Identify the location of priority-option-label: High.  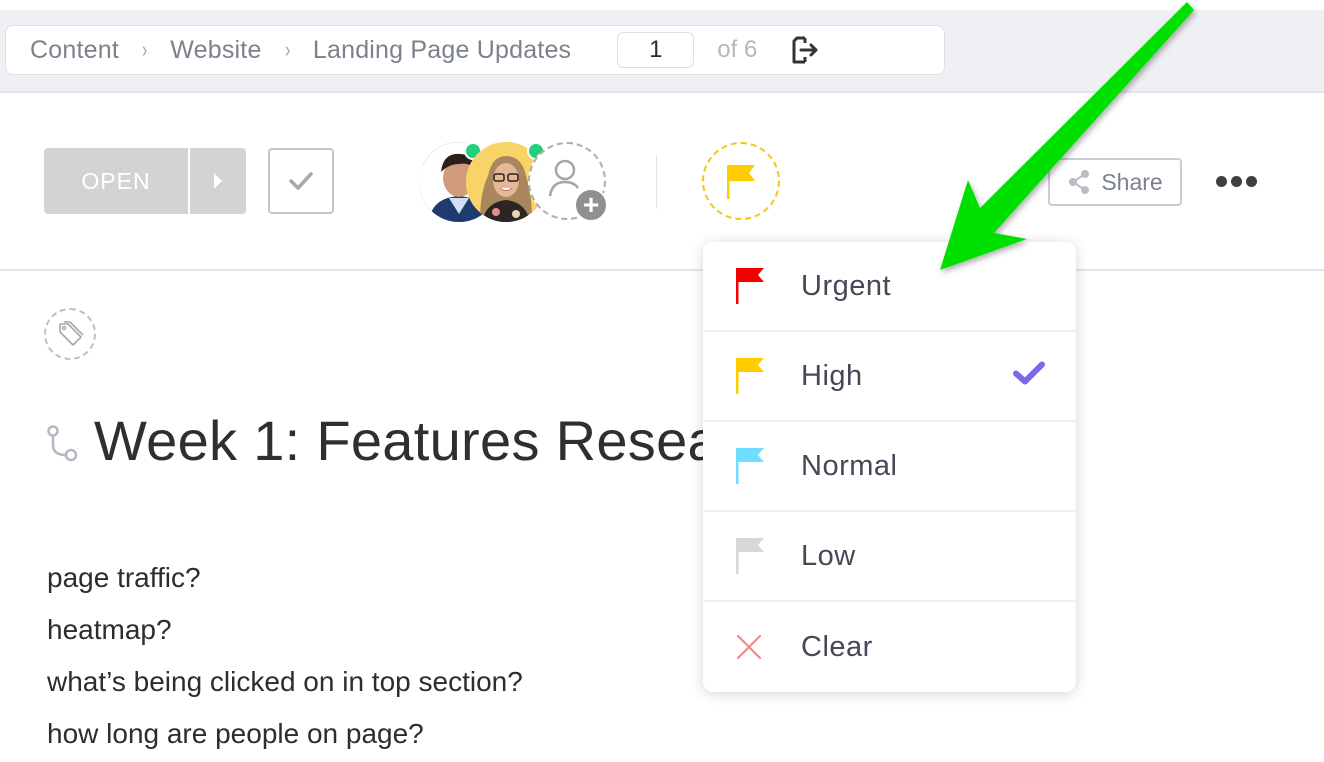
(832, 375).